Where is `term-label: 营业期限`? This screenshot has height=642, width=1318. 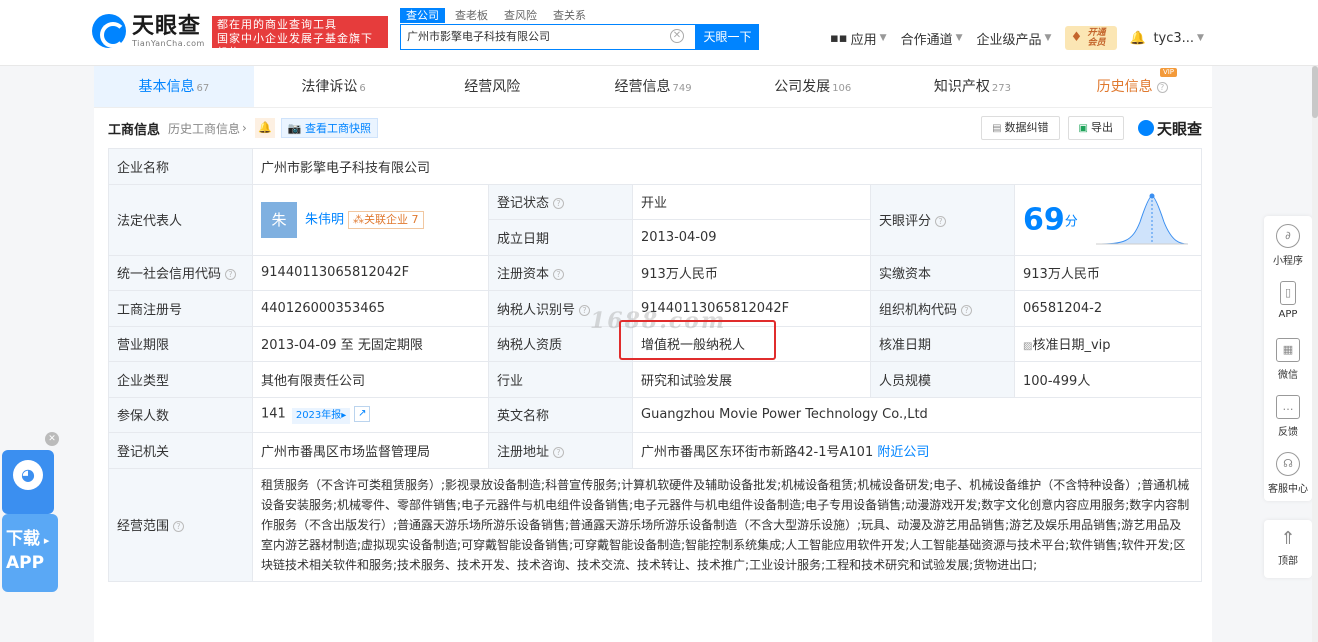
term-label: 营业期限 is located at coordinates (180, 343).